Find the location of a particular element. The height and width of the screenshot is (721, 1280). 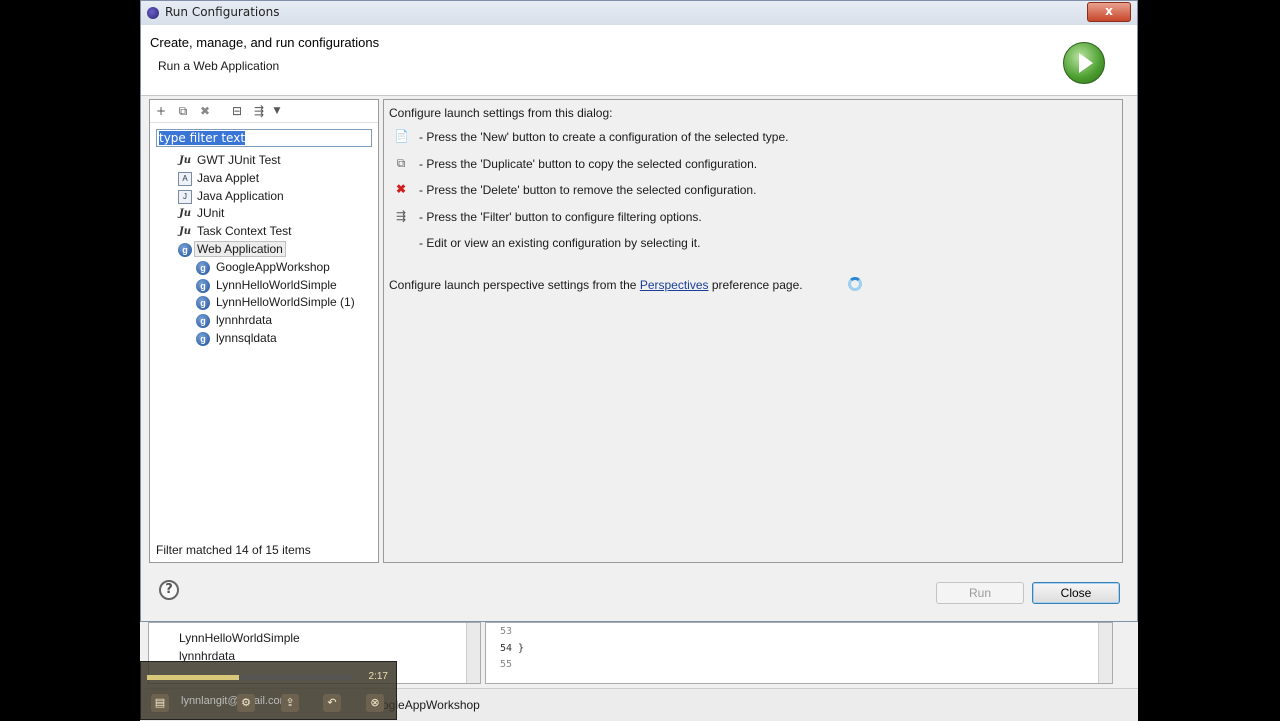

share-icon: ⇪ is located at coordinates (290, 703).